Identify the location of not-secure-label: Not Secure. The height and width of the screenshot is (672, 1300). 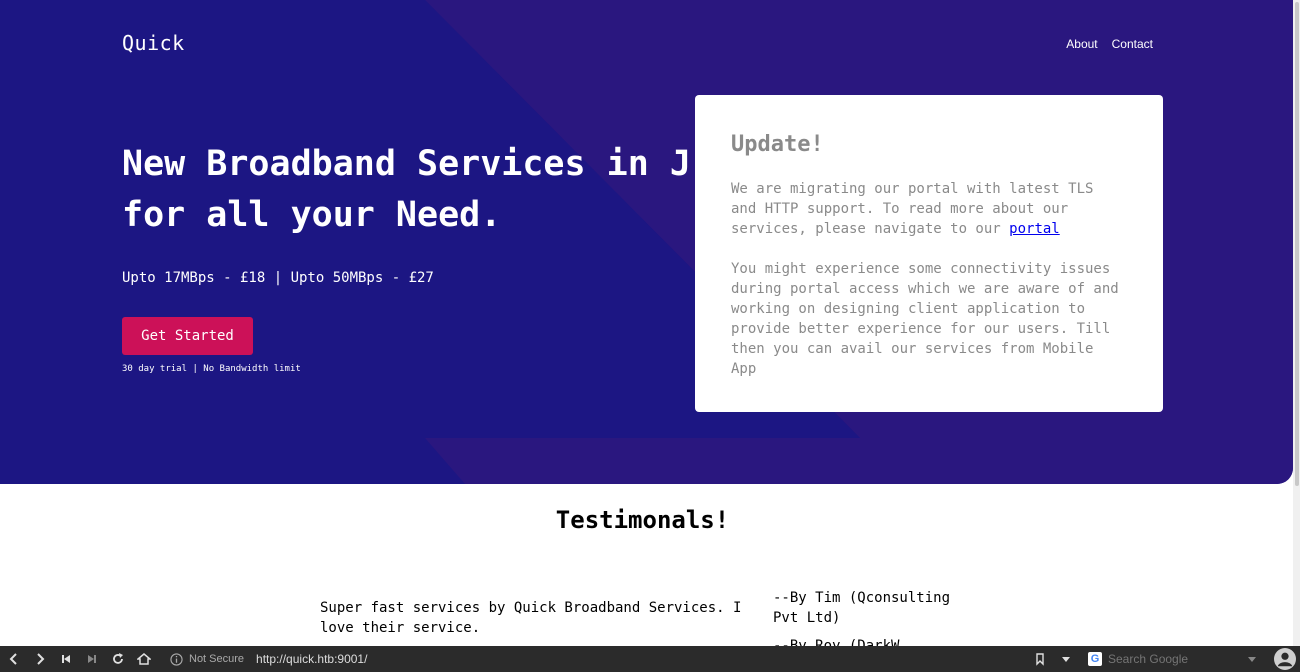
(217, 659).